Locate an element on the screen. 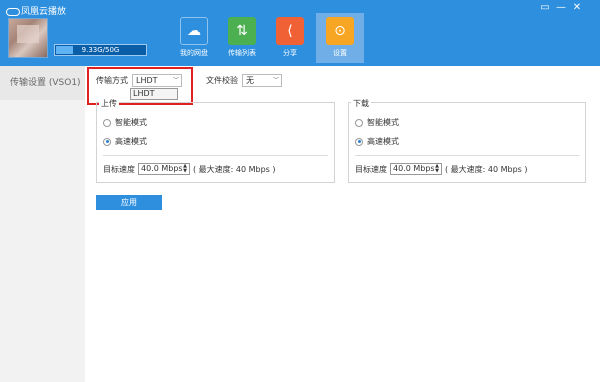 The width and height of the screenshot is (600, 382). upload-fast-label: 高速模式 is located at coordinates (131, 141).